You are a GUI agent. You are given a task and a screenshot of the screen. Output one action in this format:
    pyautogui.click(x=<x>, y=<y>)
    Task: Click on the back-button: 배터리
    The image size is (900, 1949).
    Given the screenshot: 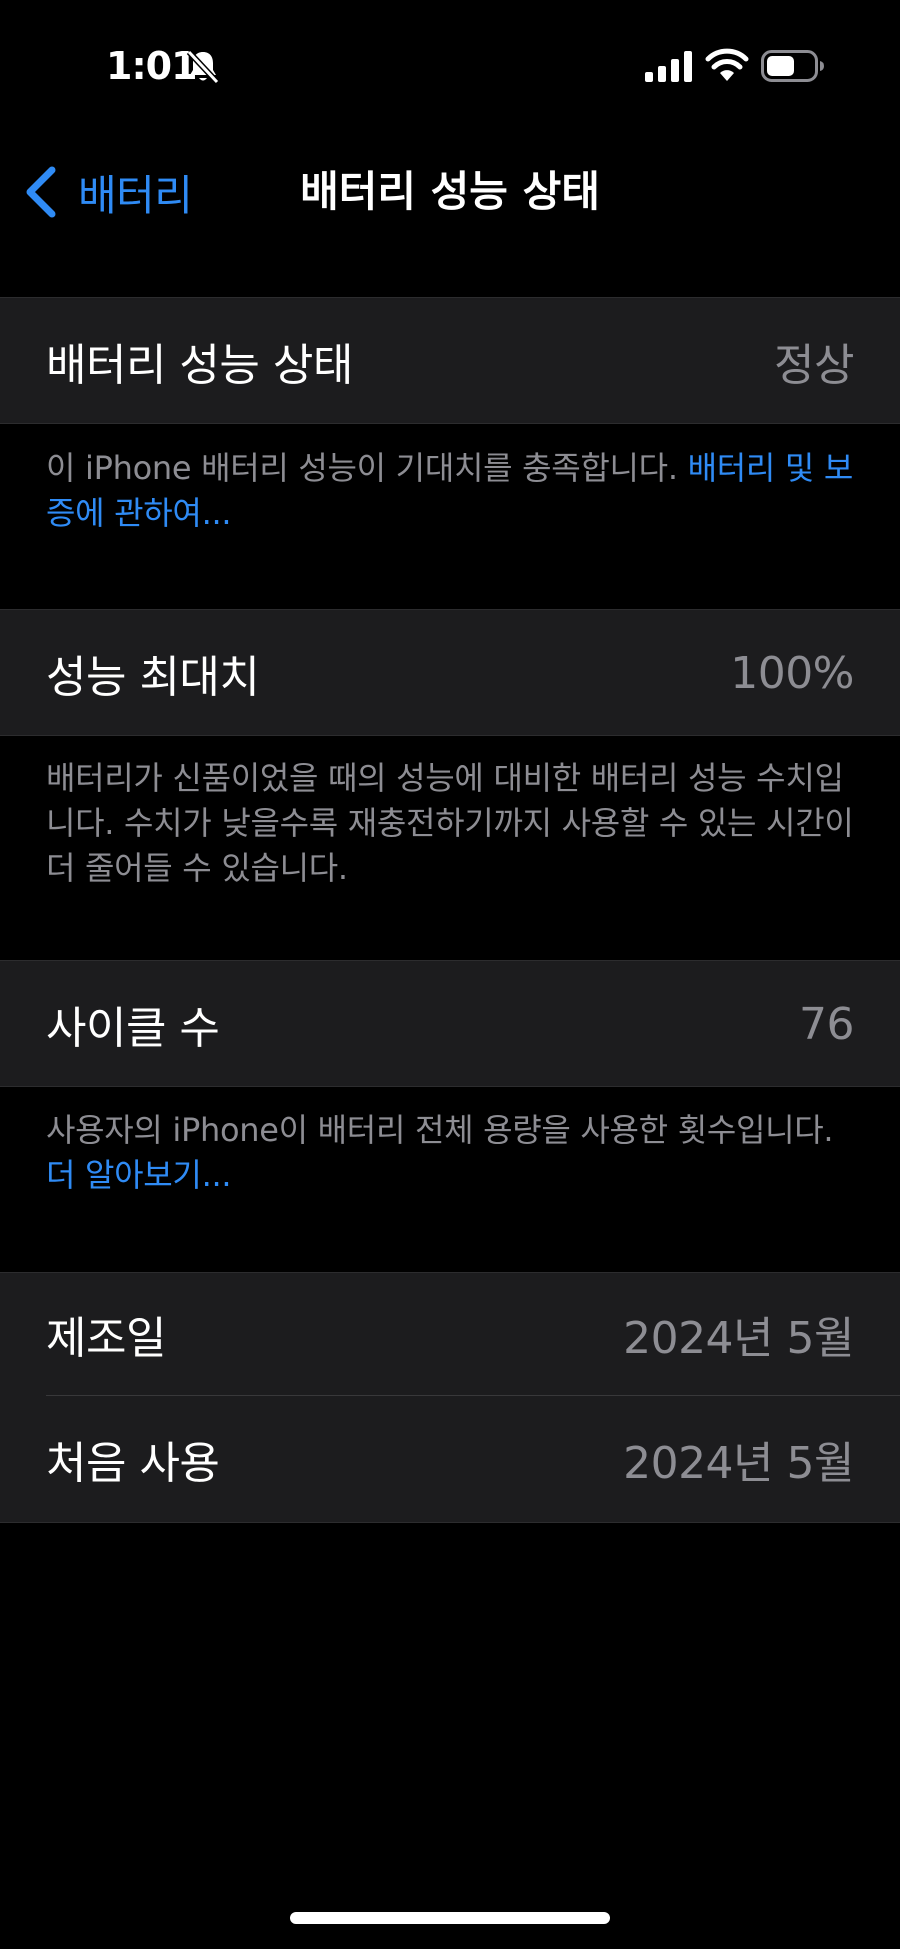 What is the action you would take?
    pyautogui.click(x=107, y=192)
    